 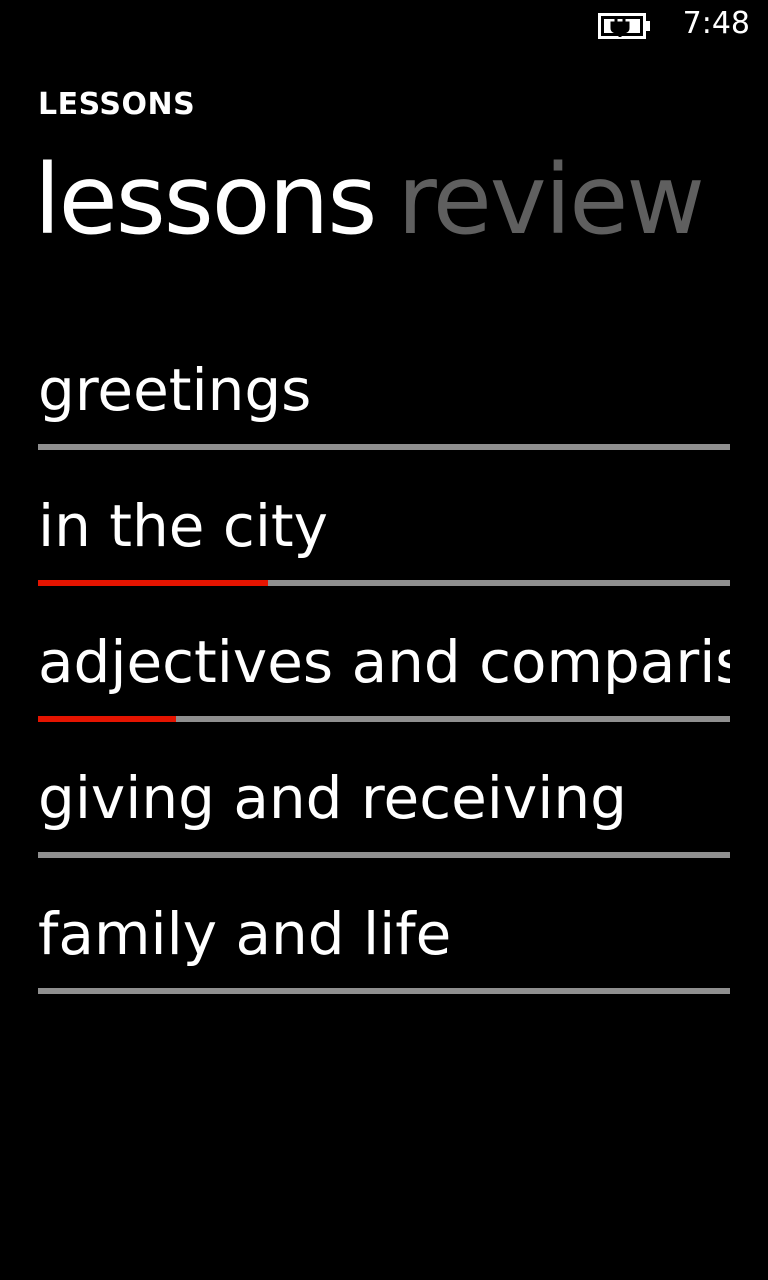 I want to click on lesson-item-in-the-city: in the city, so click(x=384, y=544).